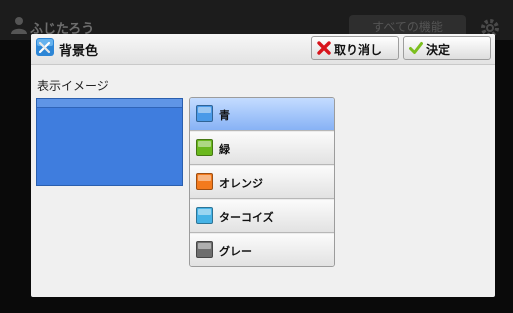  I want to click on blue-swatch-icon, so click(204, 113).